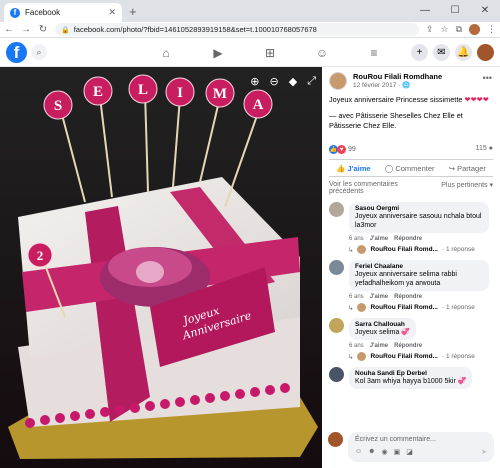 This screenshot has width=500, height=468. Describe the element at coordinates (476, 99) in the screenshot. I see `post-hearts: ❤❤❤❤` at that location.